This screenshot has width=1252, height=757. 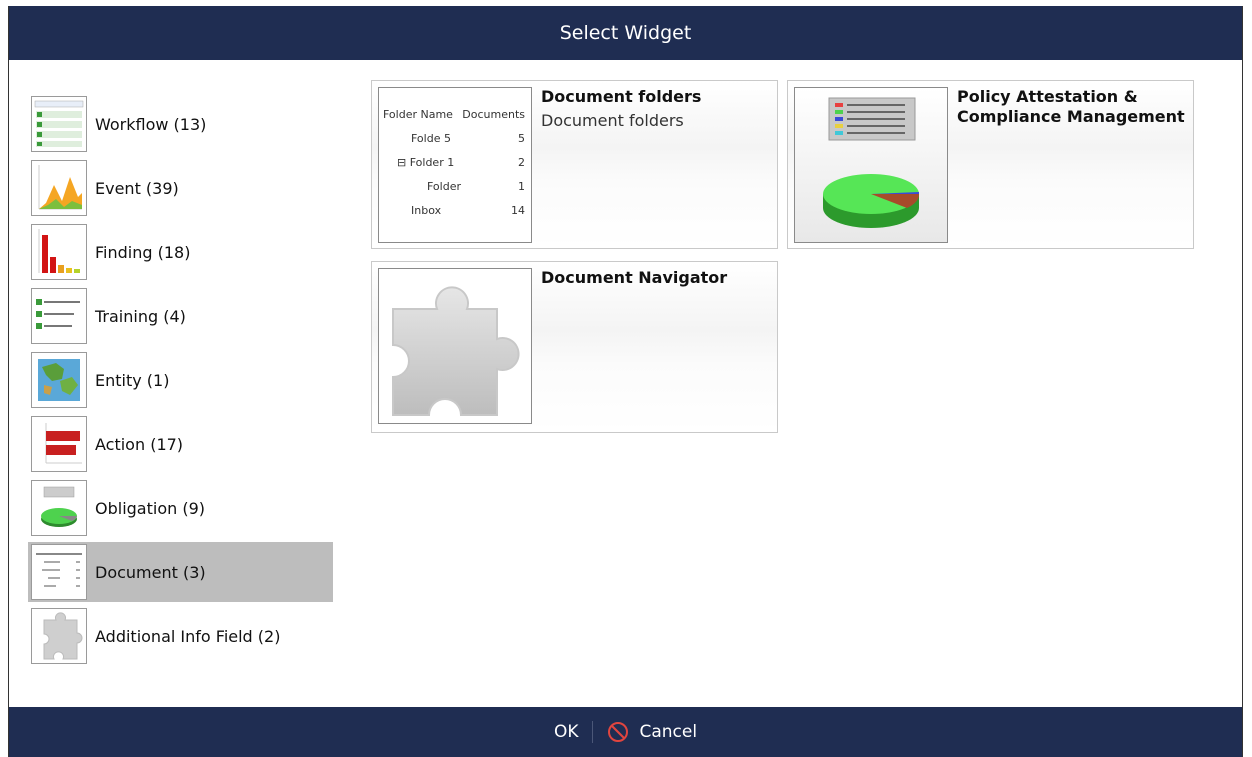 What do you see at coordinates (461, 162) in the screenshot?
I see `folder-table-row: ⊟ Folder 1 2` at bounding box center [461, 162].